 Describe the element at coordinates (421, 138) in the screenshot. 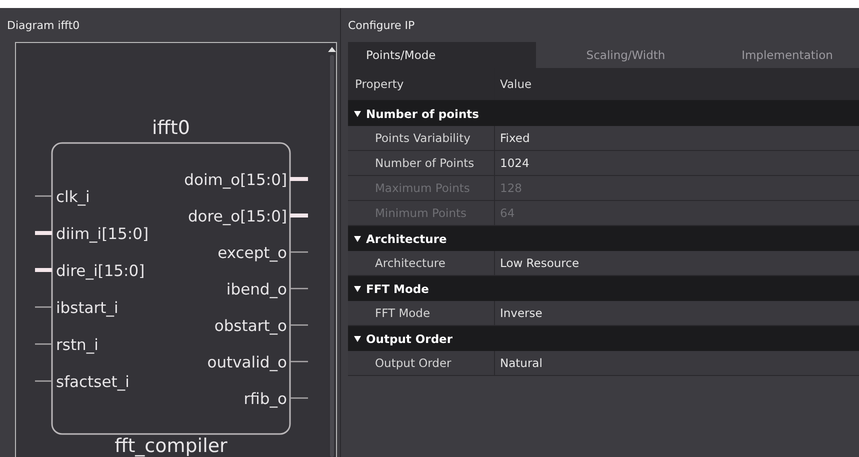

I see `property-name: Points Variability` at that location.